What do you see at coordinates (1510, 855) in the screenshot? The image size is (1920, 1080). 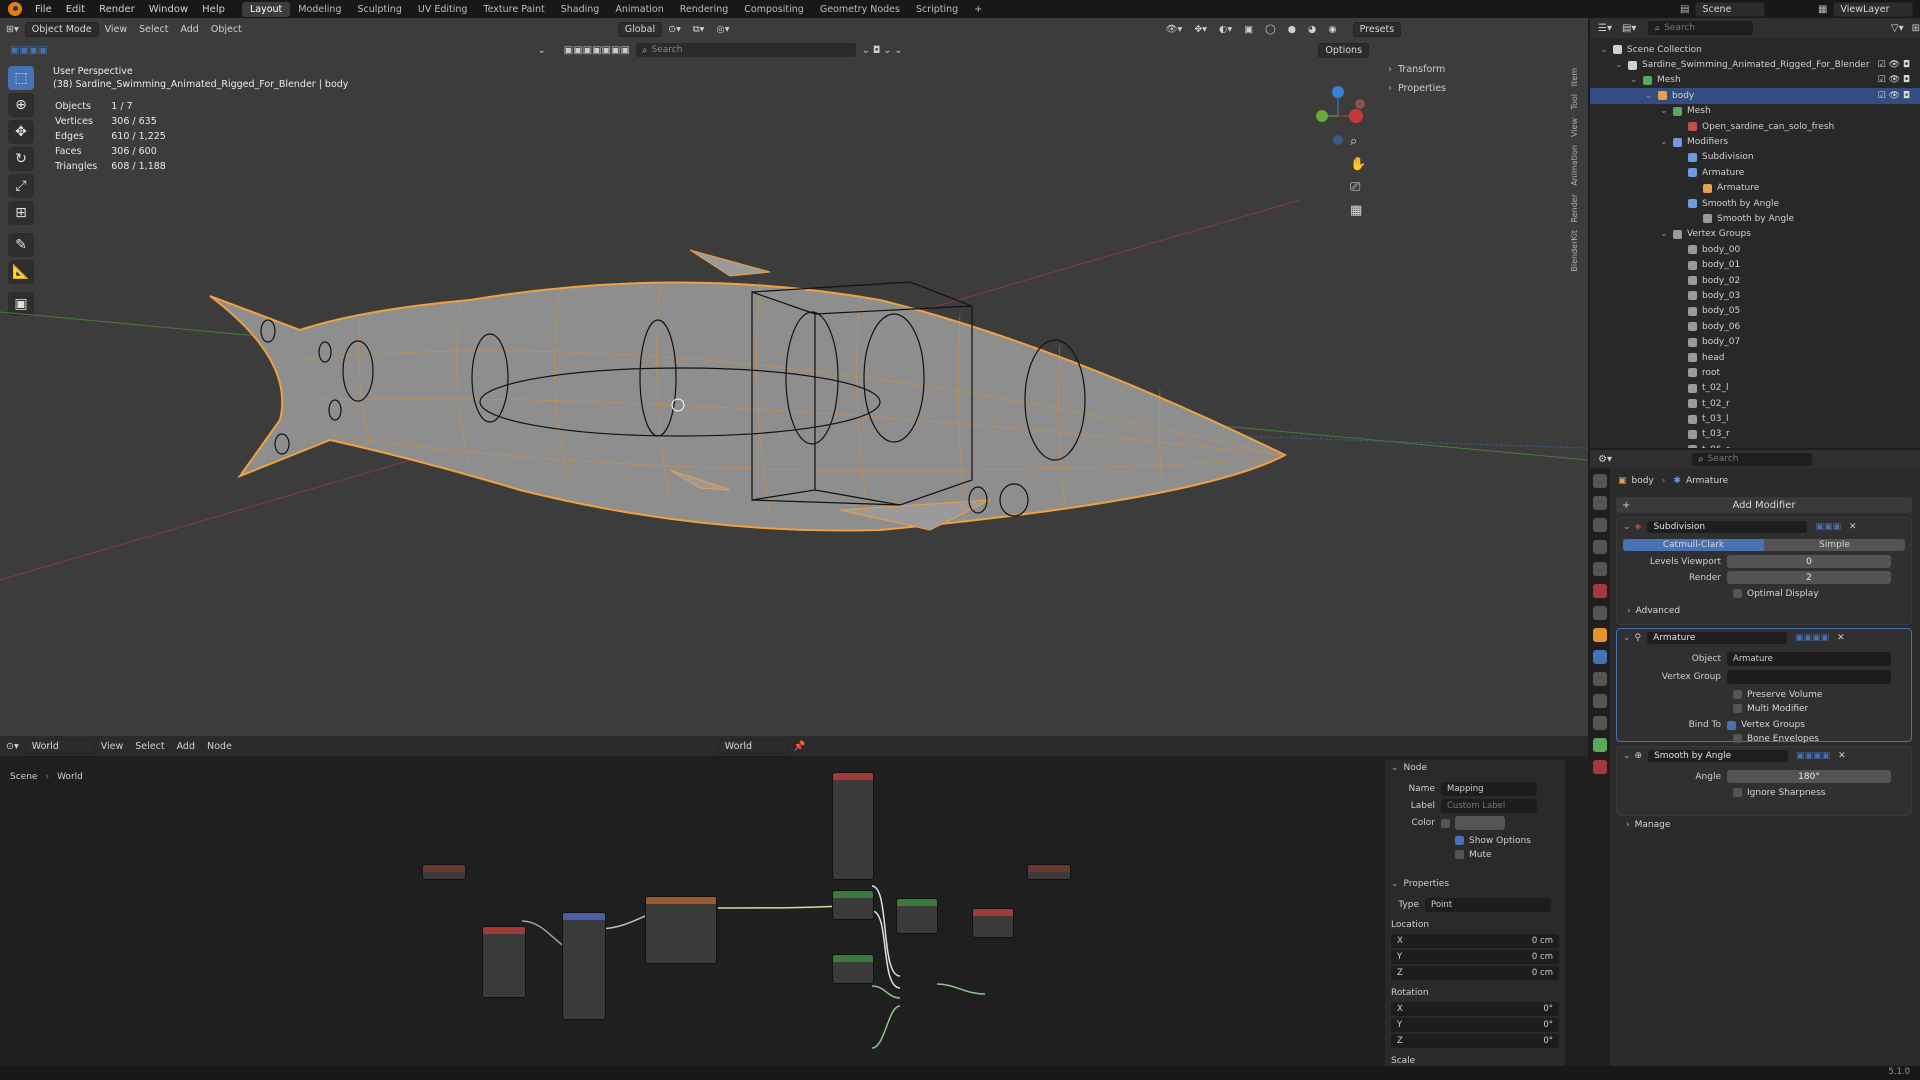 I see `mute-row: Mute` at bounding box center [1510, 855].